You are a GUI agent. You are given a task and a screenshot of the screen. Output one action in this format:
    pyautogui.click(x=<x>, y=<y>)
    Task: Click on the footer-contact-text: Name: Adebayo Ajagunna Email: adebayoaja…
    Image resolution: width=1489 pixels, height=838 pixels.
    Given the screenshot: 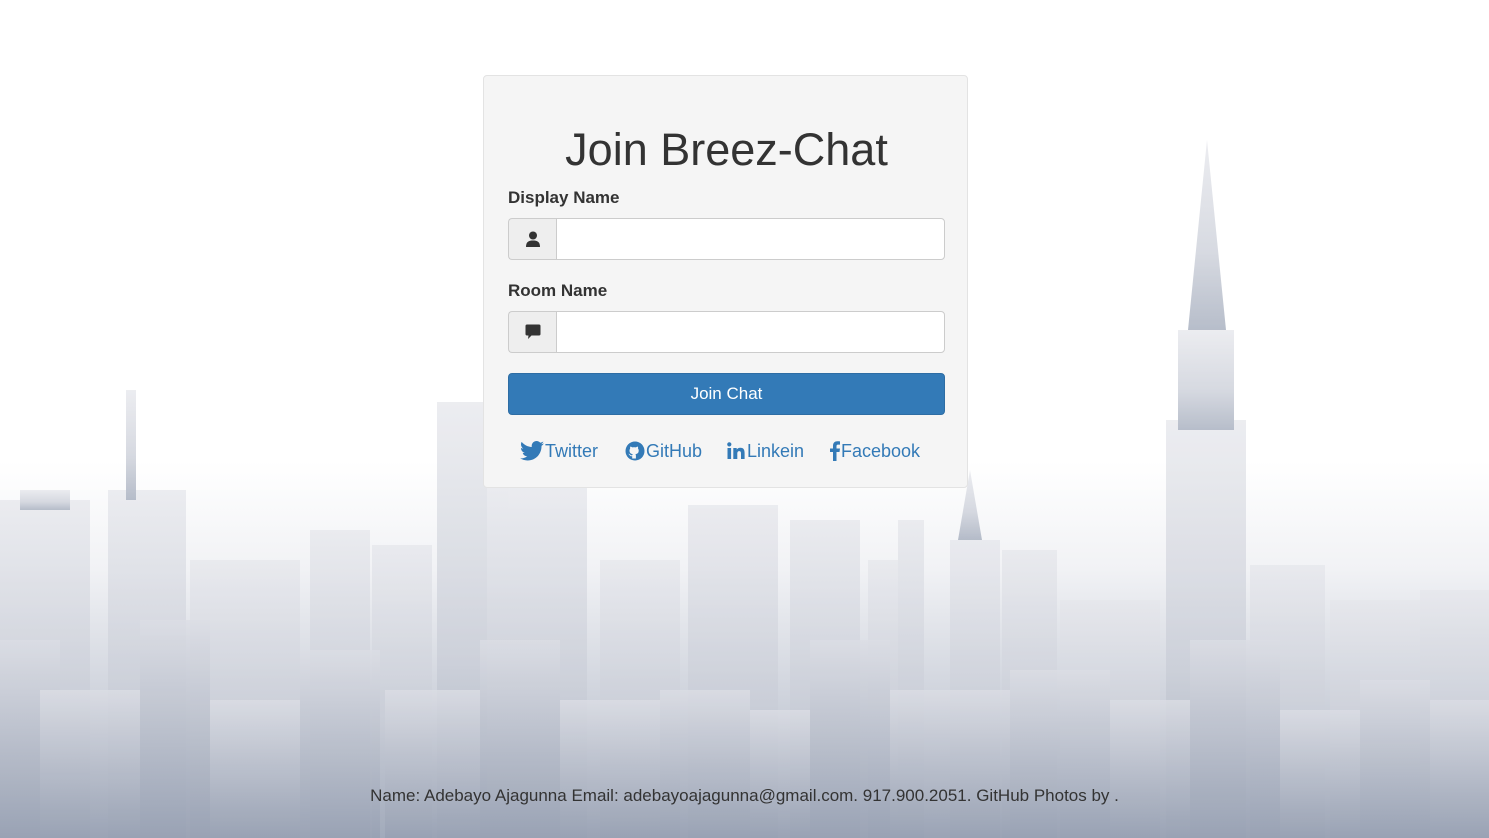 What is the action you would take?
    pyautogui.click(x=744, y=795)
    